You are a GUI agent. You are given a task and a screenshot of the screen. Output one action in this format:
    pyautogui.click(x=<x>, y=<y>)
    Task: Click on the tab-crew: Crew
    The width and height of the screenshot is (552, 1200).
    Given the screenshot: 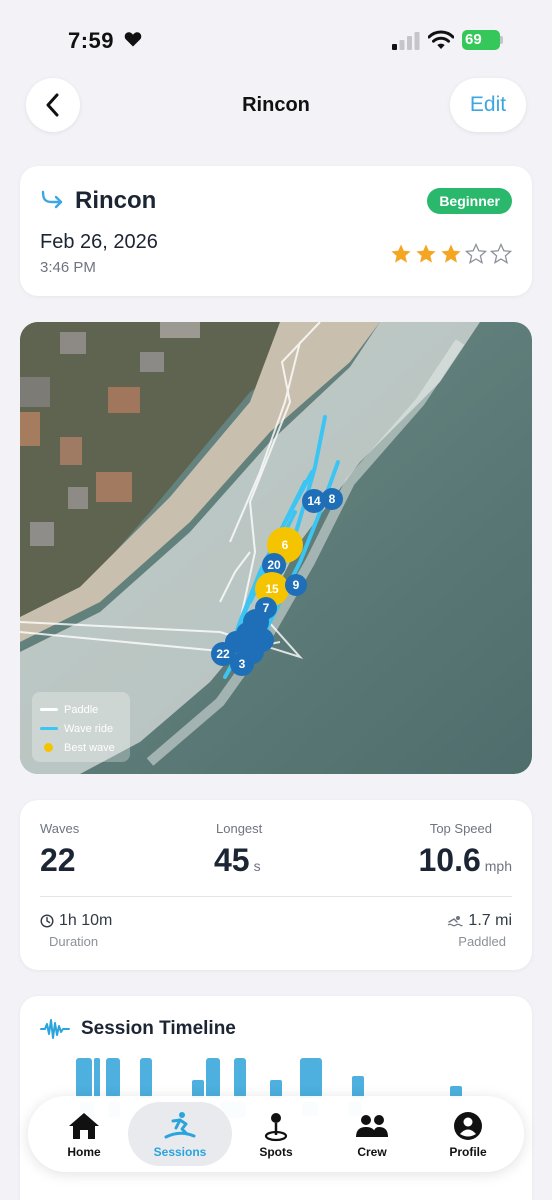 What is the action you would take?
    pyautogui.click(x=372, y=1134)
    